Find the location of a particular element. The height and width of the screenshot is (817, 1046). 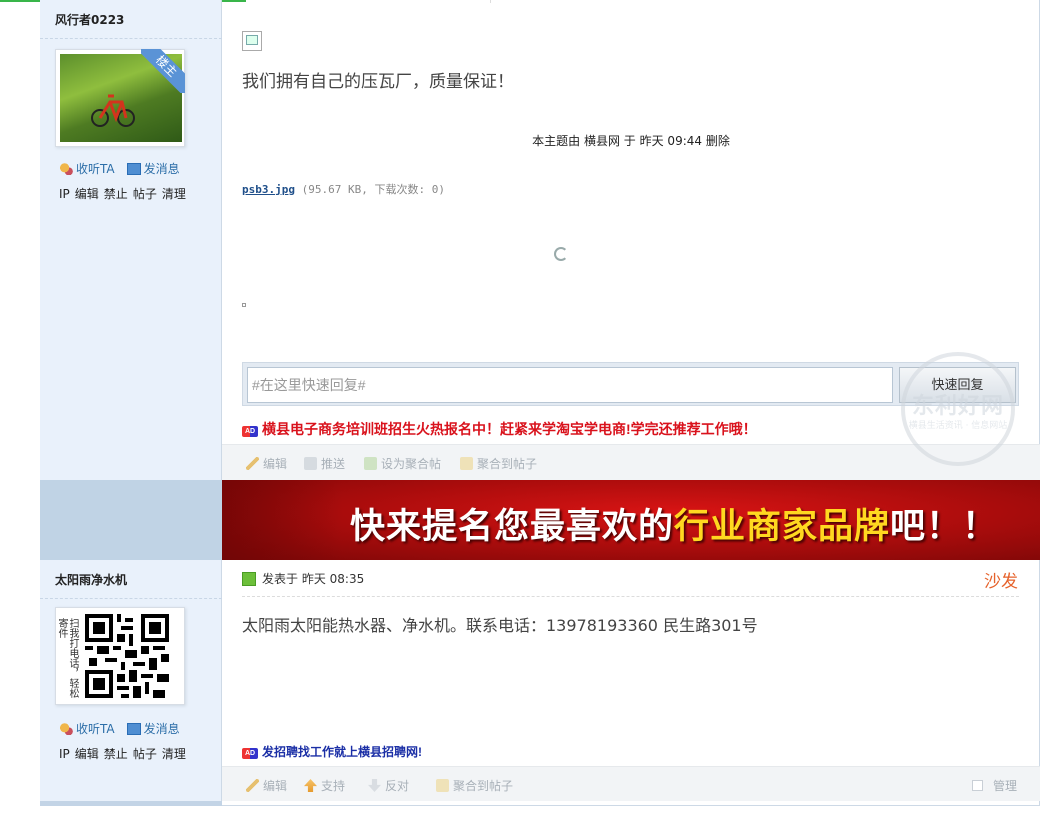

oppose-button: 反对 is located at coordinates (388, 785).